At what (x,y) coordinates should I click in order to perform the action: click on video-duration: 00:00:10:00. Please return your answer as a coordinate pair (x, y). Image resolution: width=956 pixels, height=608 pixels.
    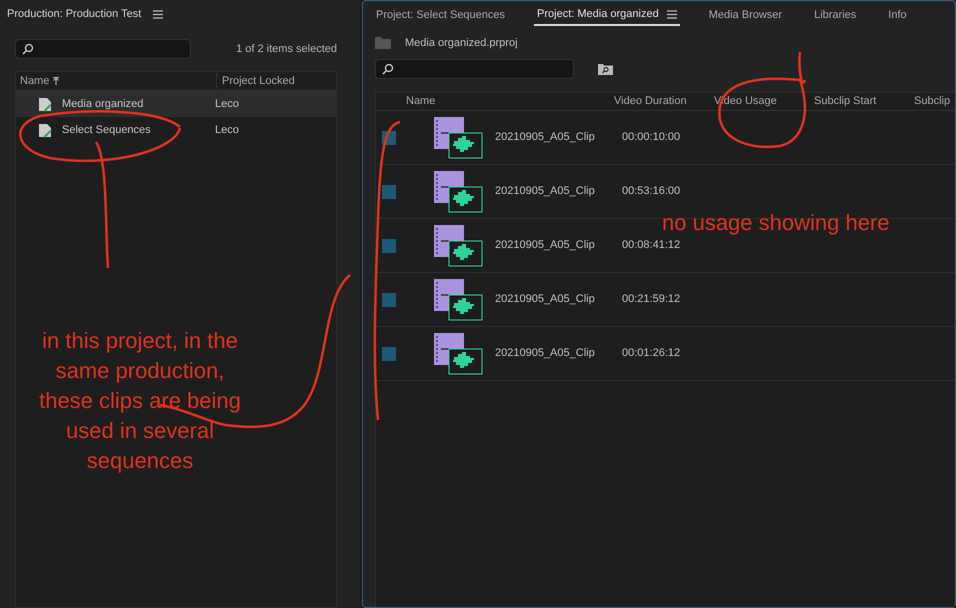
    Looking at the image, I should click on (651, 138).